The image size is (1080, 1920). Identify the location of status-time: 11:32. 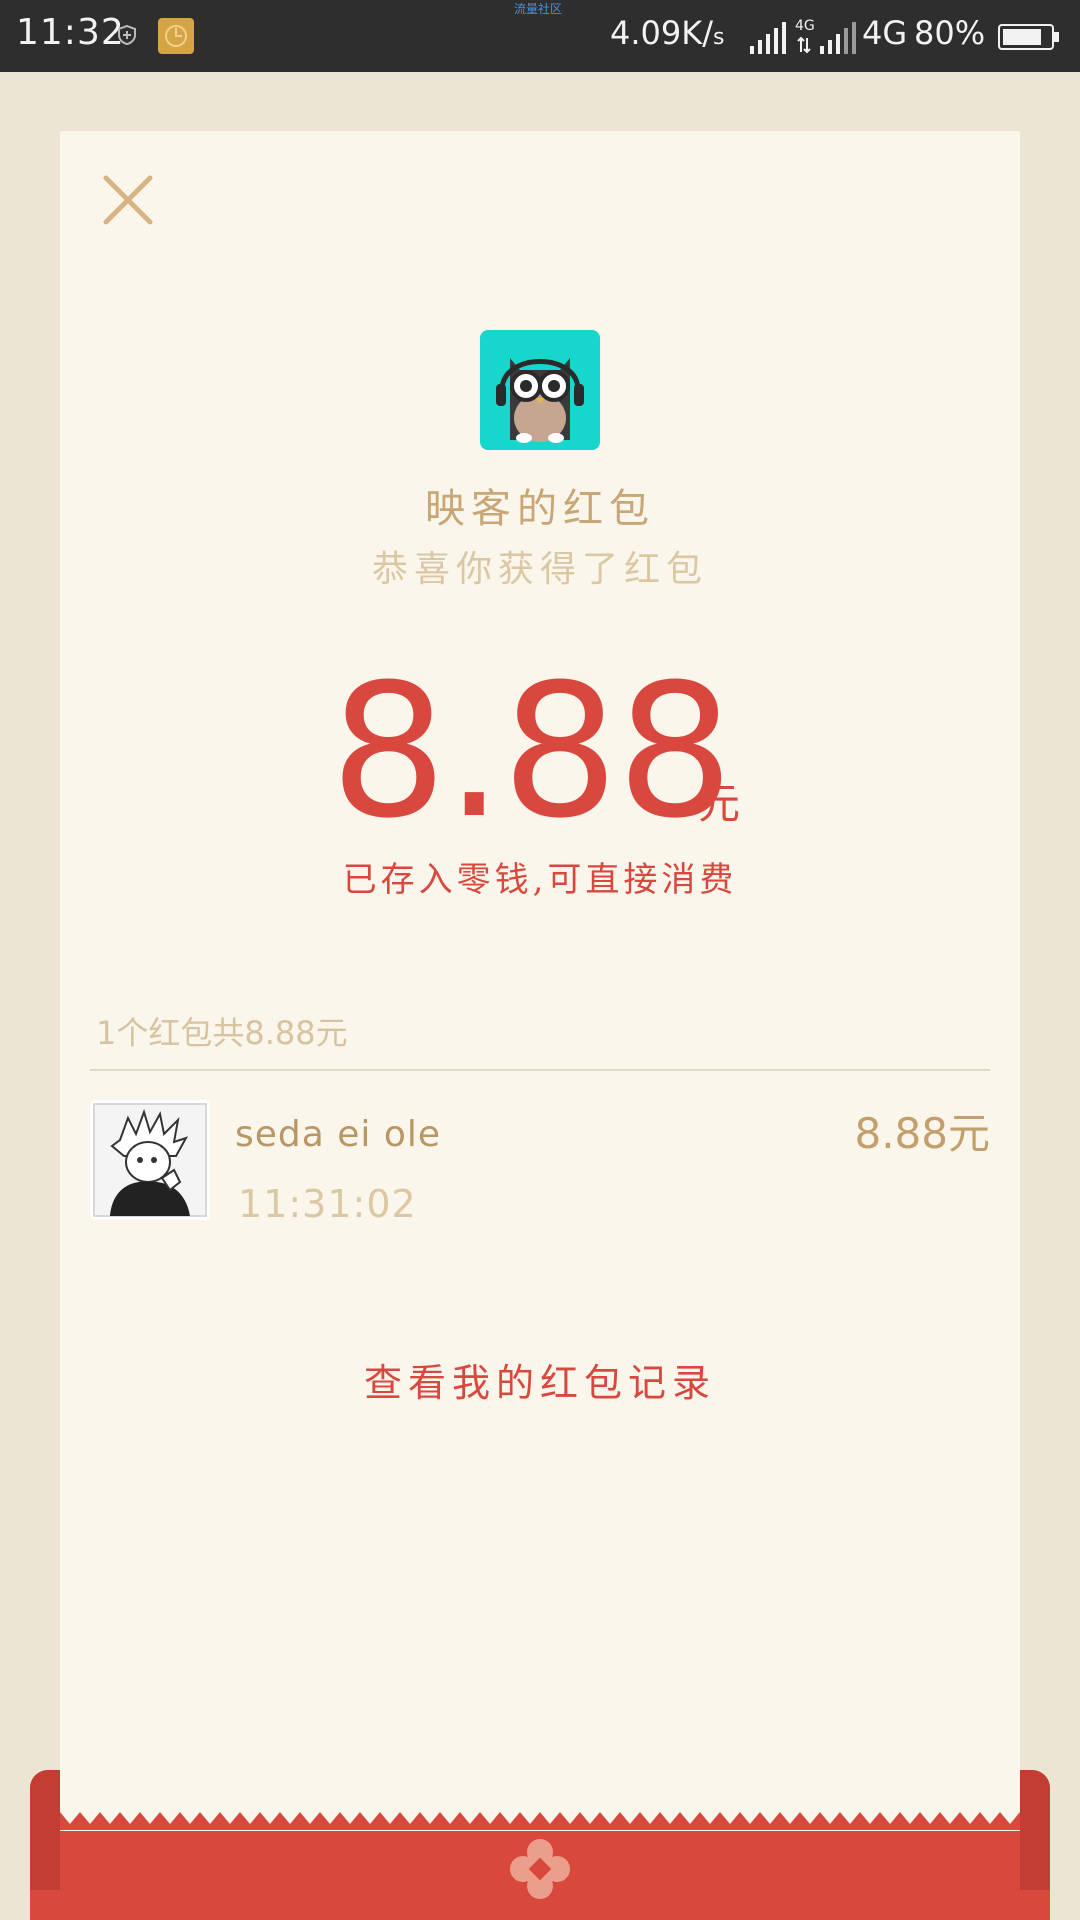
(70, 32).